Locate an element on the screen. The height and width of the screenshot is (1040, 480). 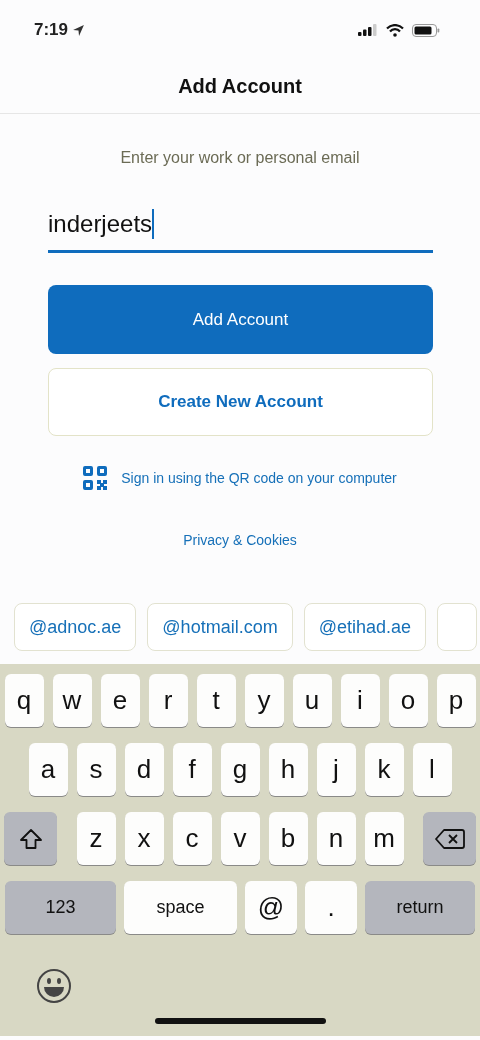
key: q is located at coordinates (24, 700).